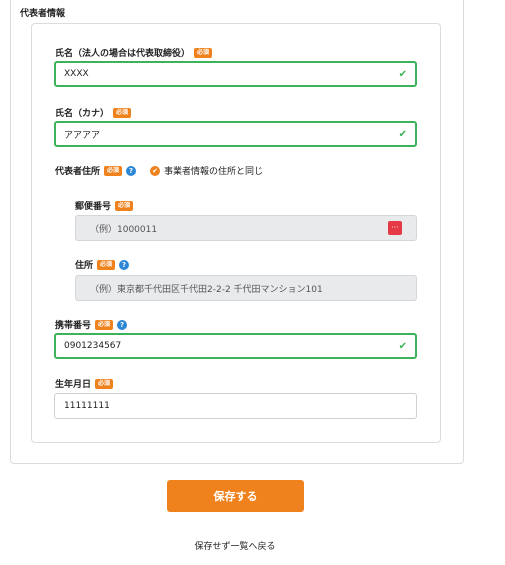 This screenshot has height=565, width=505. I want to click on address-label: 住所, so click(84, 266).